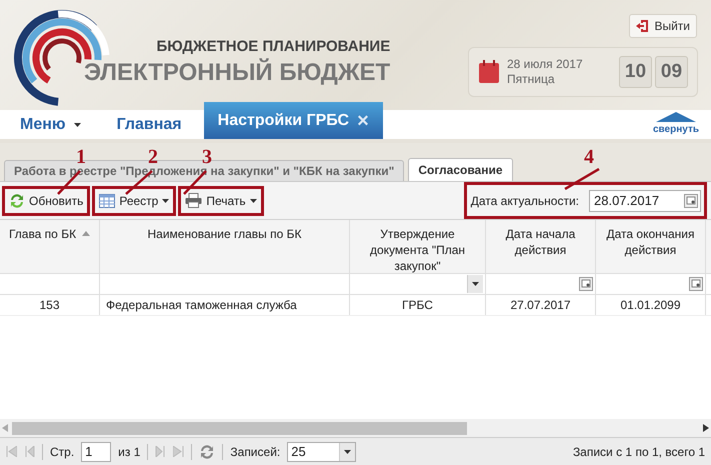 The height and width of the screenshot is (465, 711). Describe the element at coordinates (650, 242) in the screenshot. I see `column-title: Дата окончания действия` at that location.